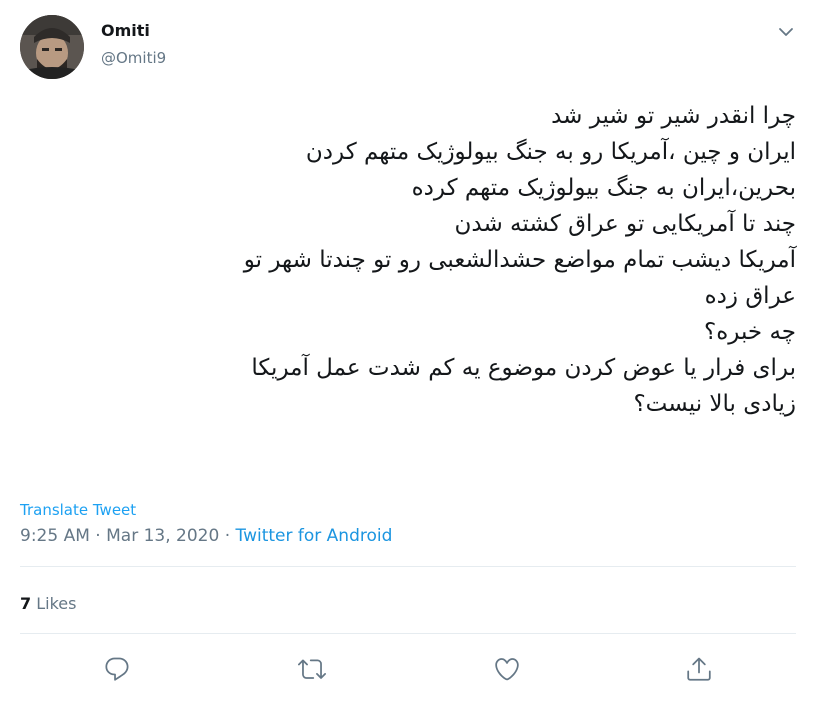  Describe the element at coordinates (162, 536) in the screenshot. I see `tweet-date: Mar 13, 2020` at that location.